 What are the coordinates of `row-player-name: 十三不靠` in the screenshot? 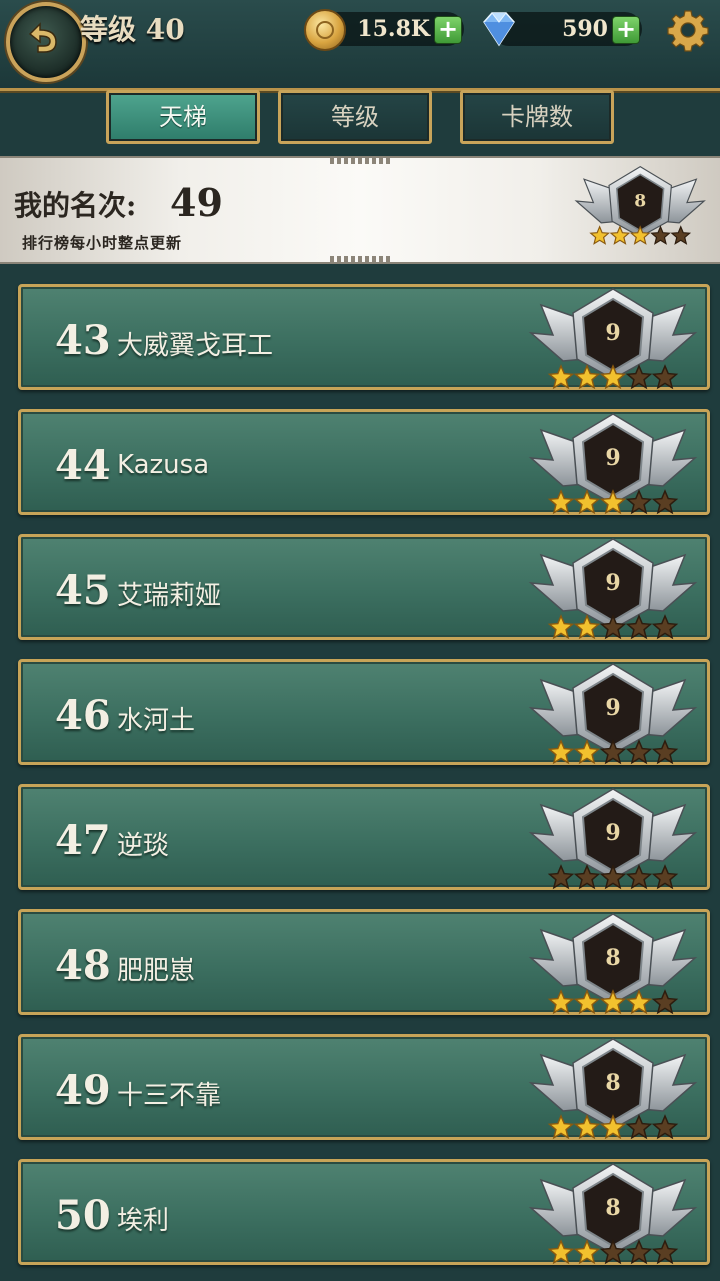 It's located at (169, 1096).